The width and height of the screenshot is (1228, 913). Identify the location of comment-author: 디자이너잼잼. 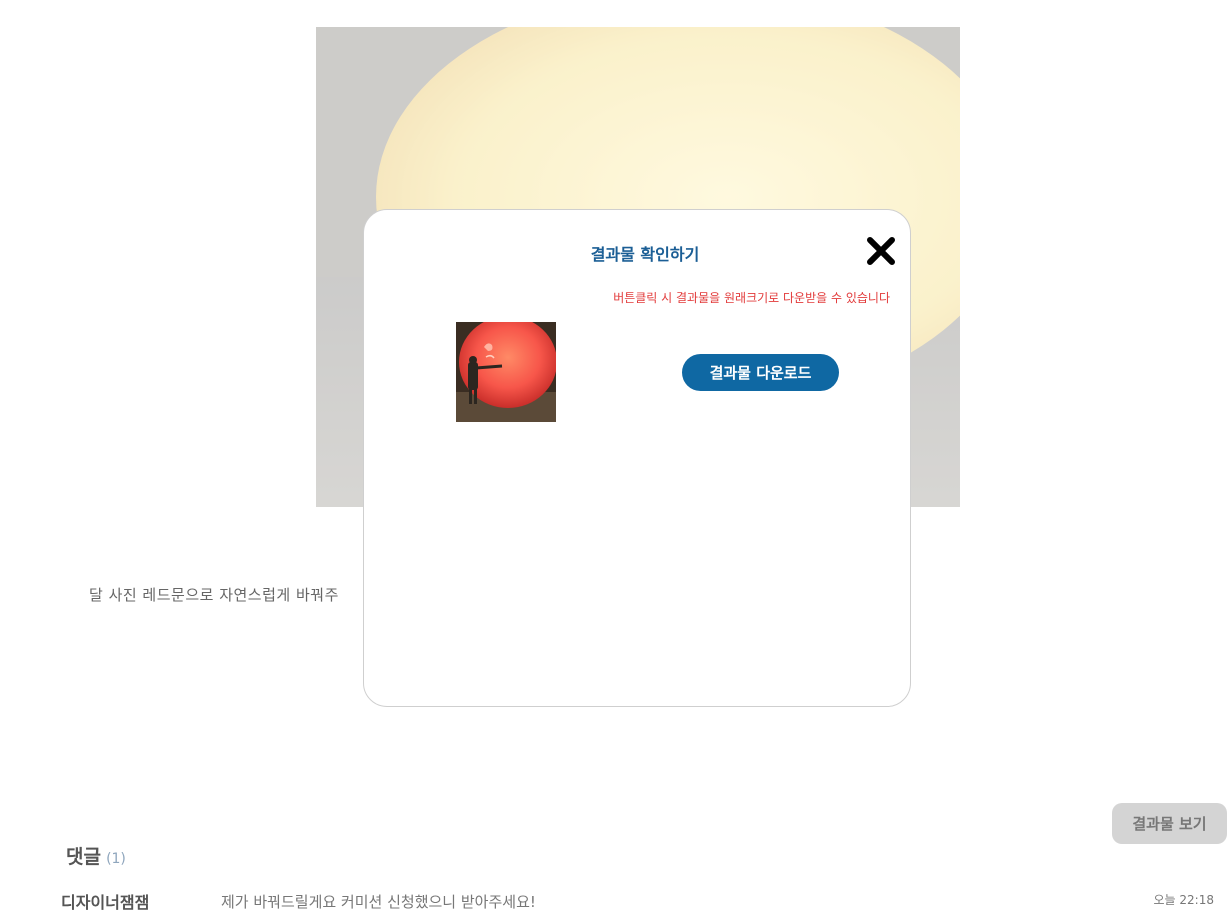
(105, 901).